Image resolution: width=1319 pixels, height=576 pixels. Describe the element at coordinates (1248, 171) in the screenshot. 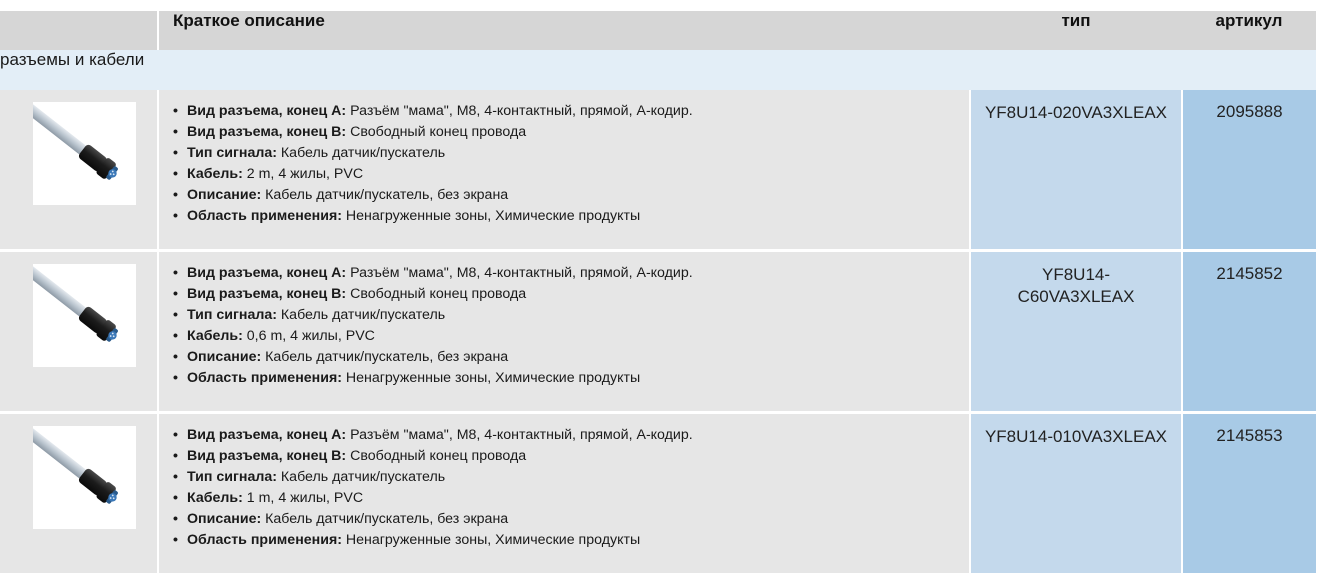

I see `product-article-cell: 2095888` at that location.